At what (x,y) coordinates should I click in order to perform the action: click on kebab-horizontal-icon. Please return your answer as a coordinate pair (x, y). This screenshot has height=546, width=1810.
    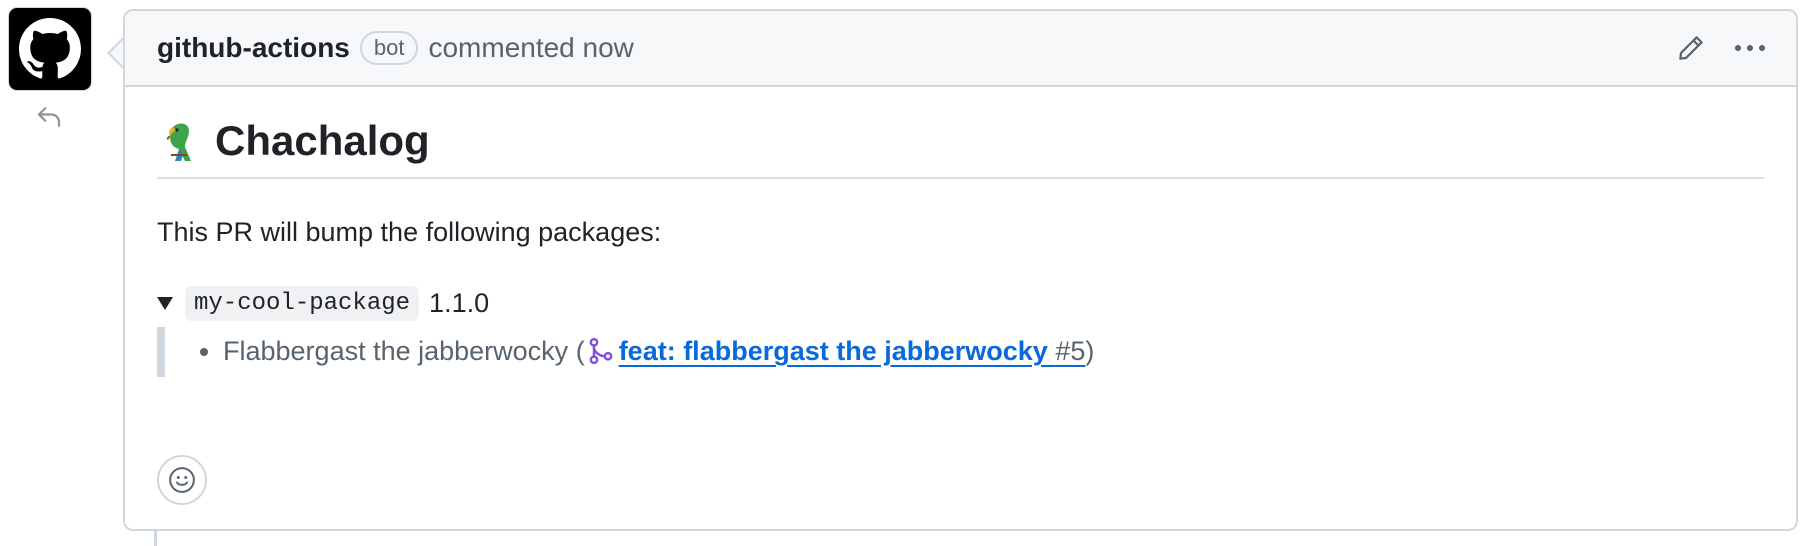
    Looking at the image, I should click on (1750, 48).